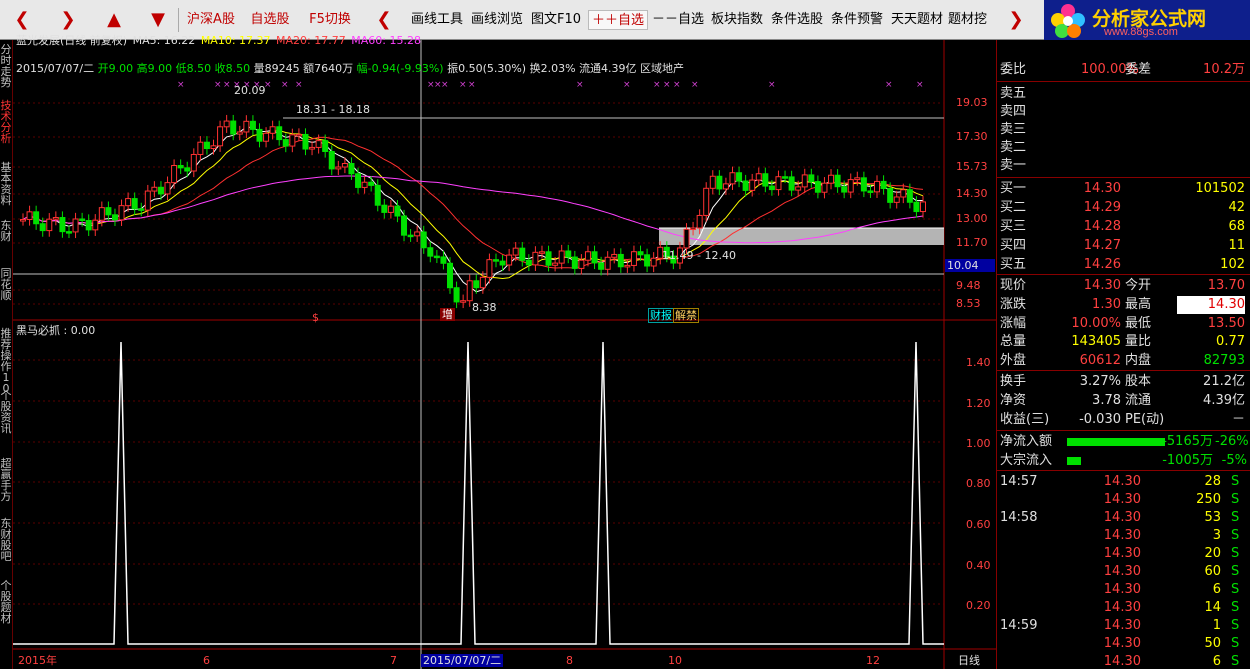 The height and width of the screenshot is (669, 1250). What do you see at coordinates (1123, 166) in the screenshot?
I see `ask-row: 卖一` at bounding box center [1123, 166].